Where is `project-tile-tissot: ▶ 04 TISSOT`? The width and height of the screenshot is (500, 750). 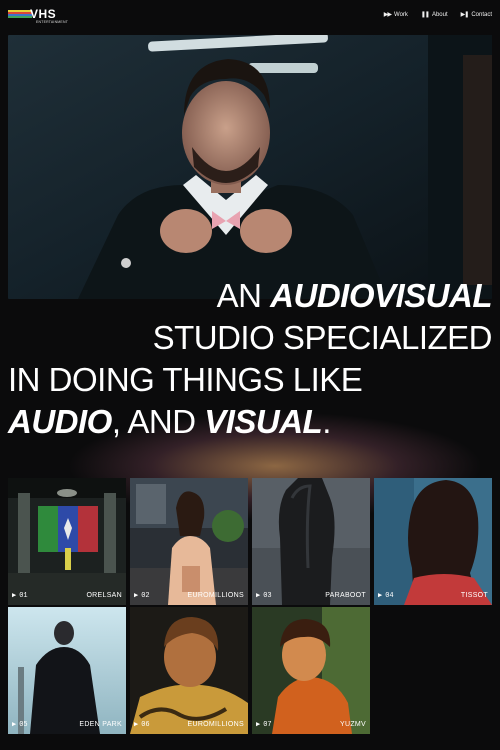 project-tile-tissot: ▶ 04 TISSOT is located at coordinates (433, 541).